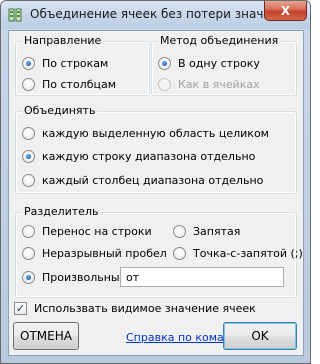 The image size is (320, 364). What do you see at coordinates (164, 63) in the screenshot?
I see `method-single-line-radio` at bounding box center [164, 63].